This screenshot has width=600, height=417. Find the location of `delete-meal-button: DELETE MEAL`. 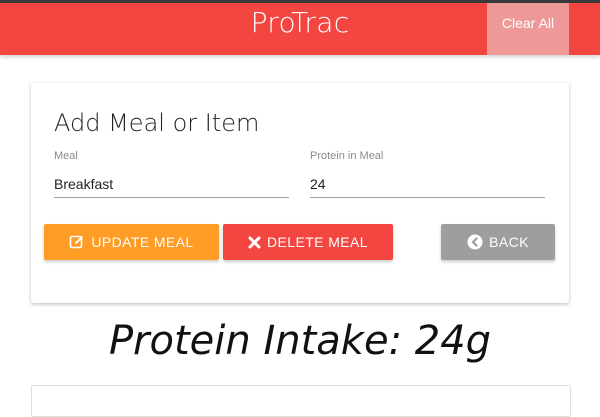

delete-meal-button: DELETE MEAL is located at coordinates (308, 242).